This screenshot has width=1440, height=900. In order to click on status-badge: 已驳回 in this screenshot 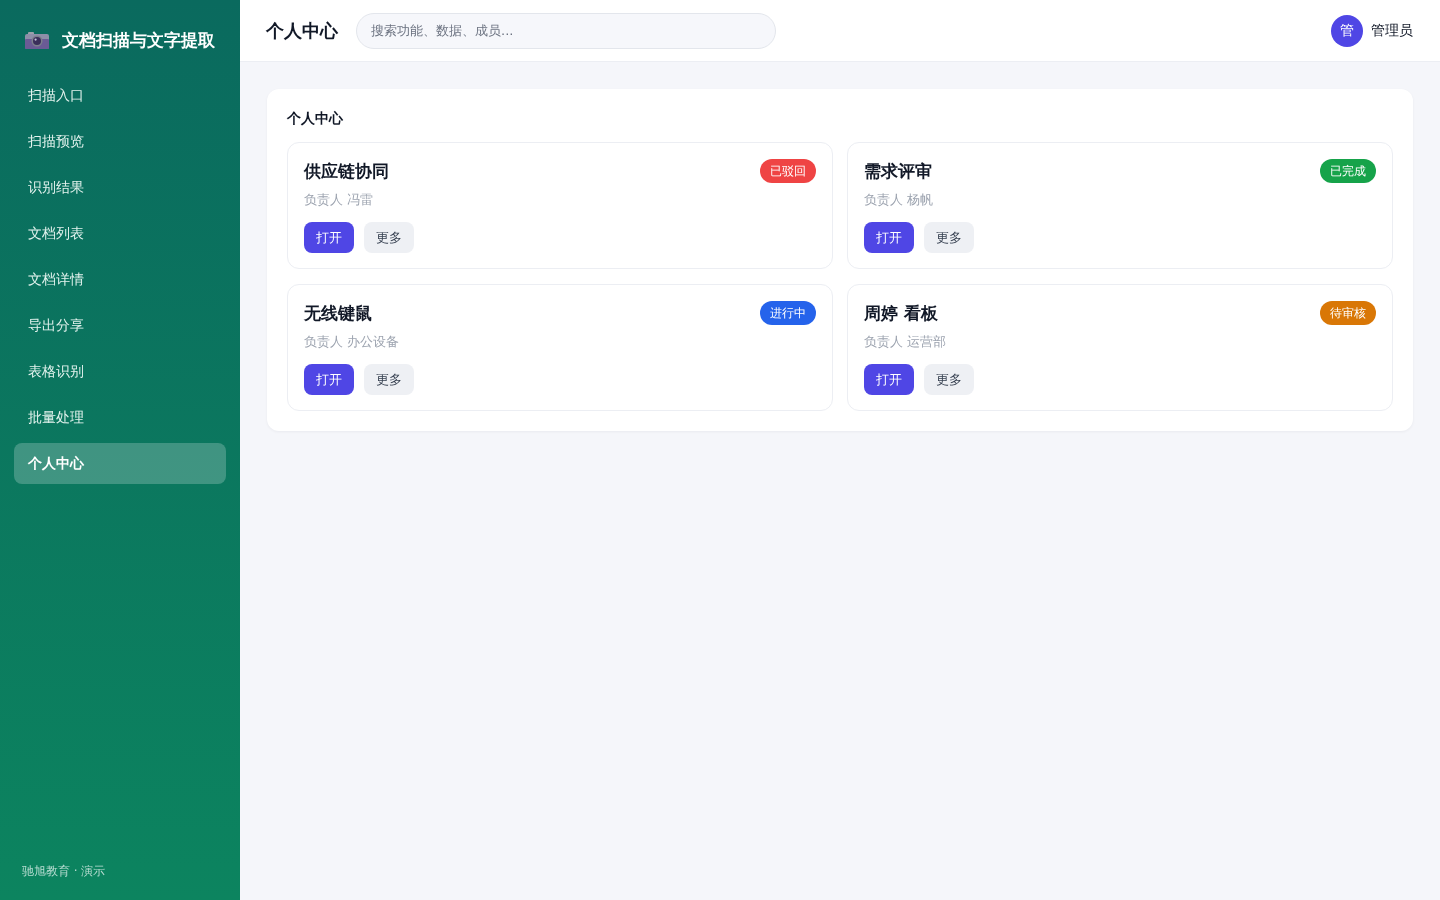, I will do `click(788, 171)`.